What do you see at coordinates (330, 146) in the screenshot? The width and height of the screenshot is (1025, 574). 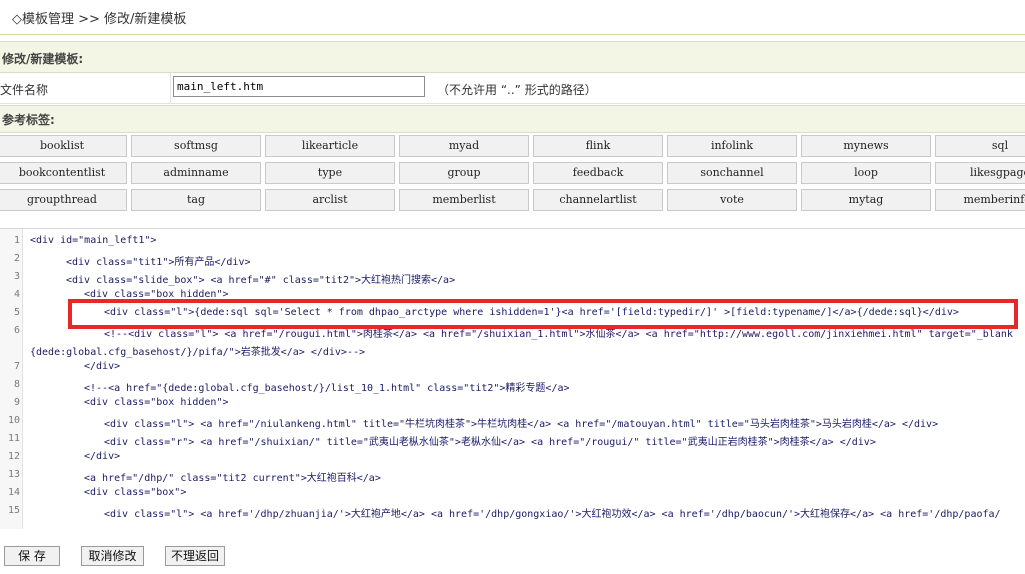 I see `tag-button-likearticle: likearticle` at bounding box center [330, 146].